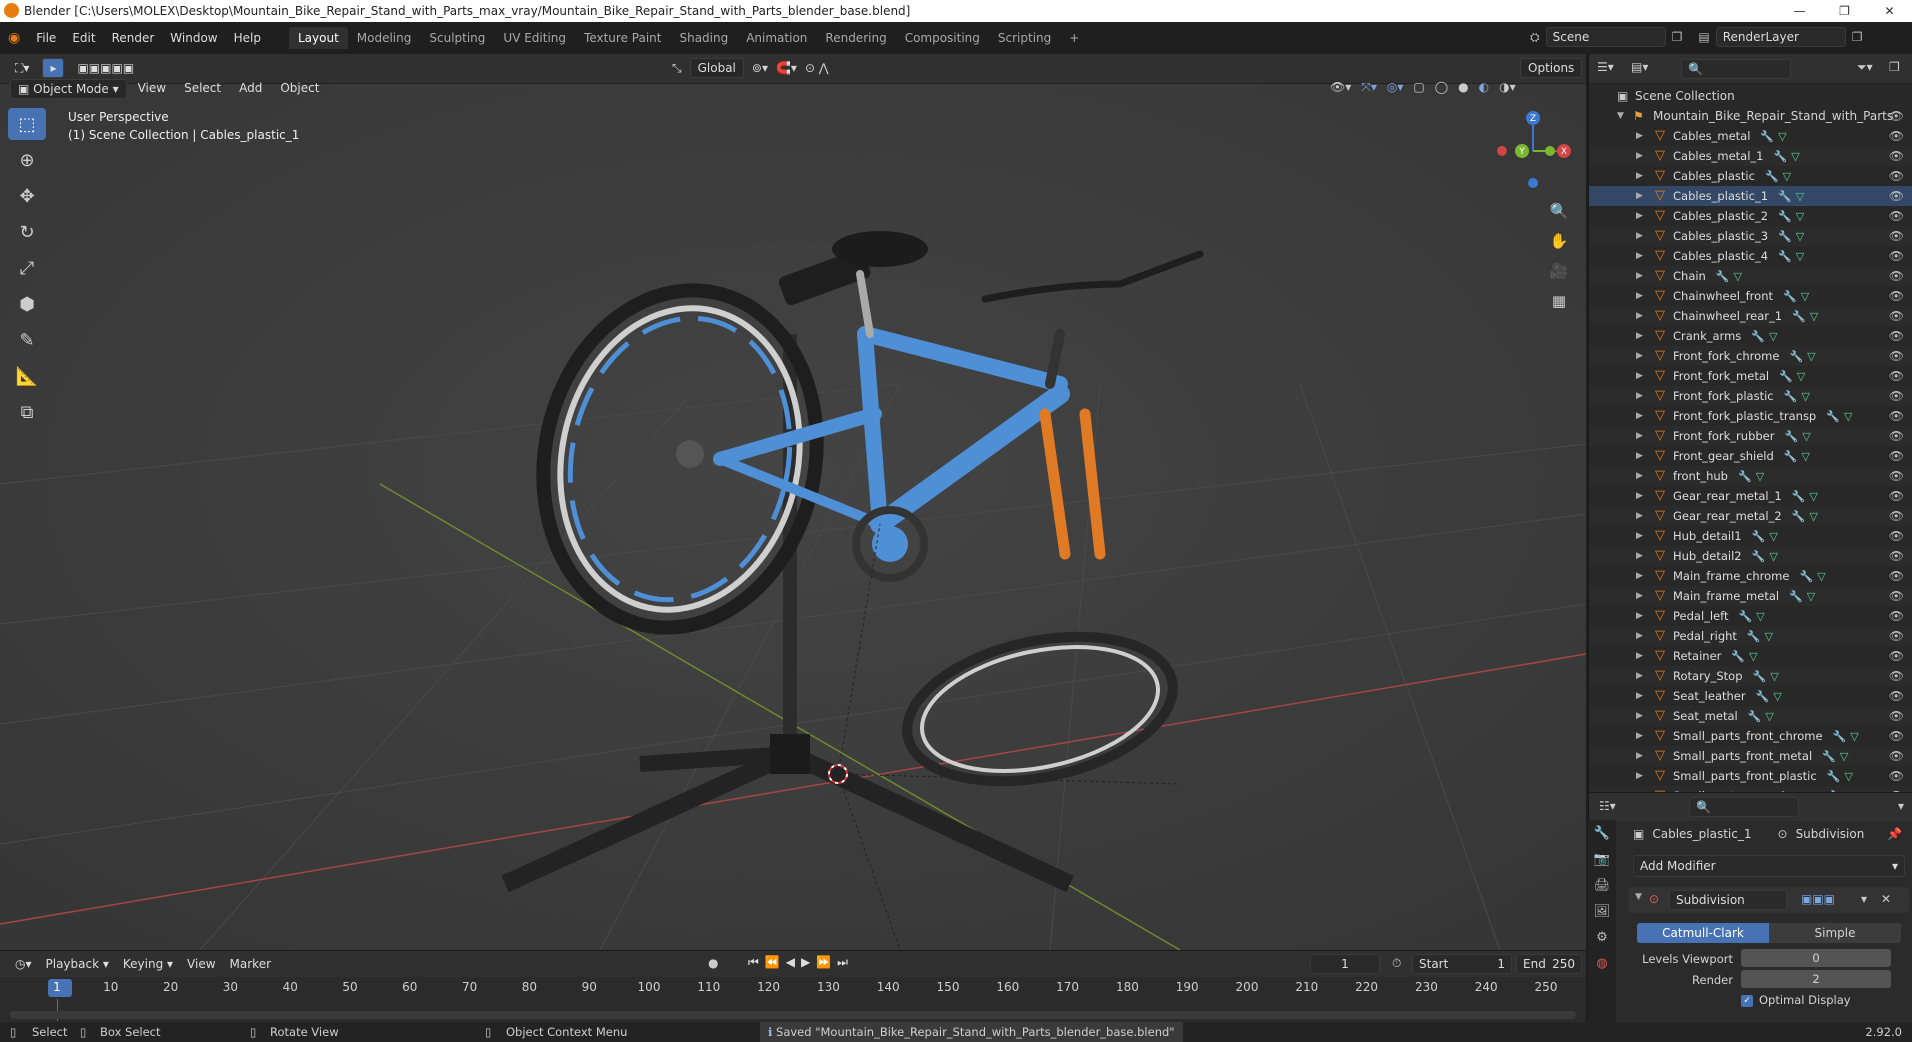  I want to click on outliner-item: ▶ ▽ Cables_plastic 🔧 ▽ 👁, so click(1750, 176).